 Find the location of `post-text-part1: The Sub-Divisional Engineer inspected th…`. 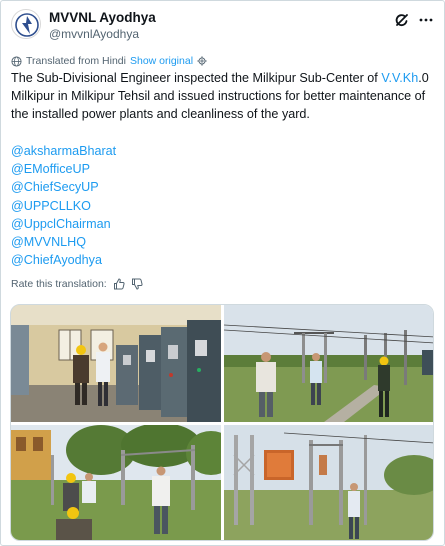

post-text-part1: The Sub-Divisional Engineer inspected th… is located at coordinates (196, 78).